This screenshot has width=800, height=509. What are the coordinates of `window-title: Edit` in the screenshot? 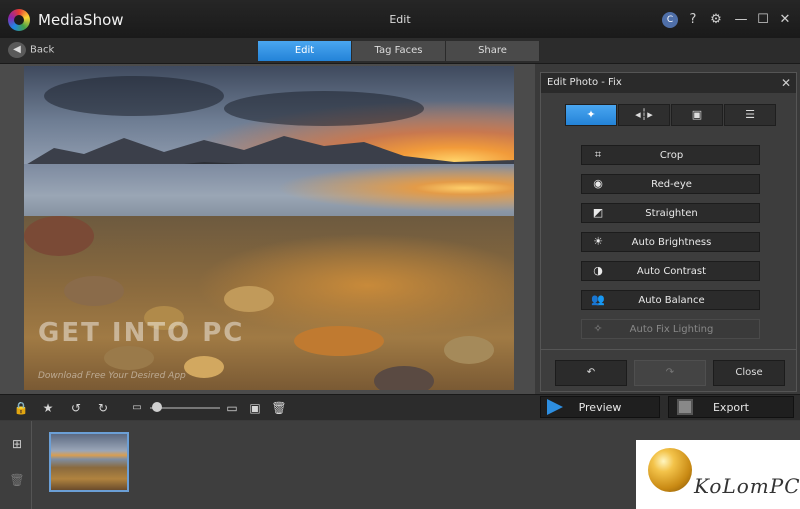 It's located at (400, 19).